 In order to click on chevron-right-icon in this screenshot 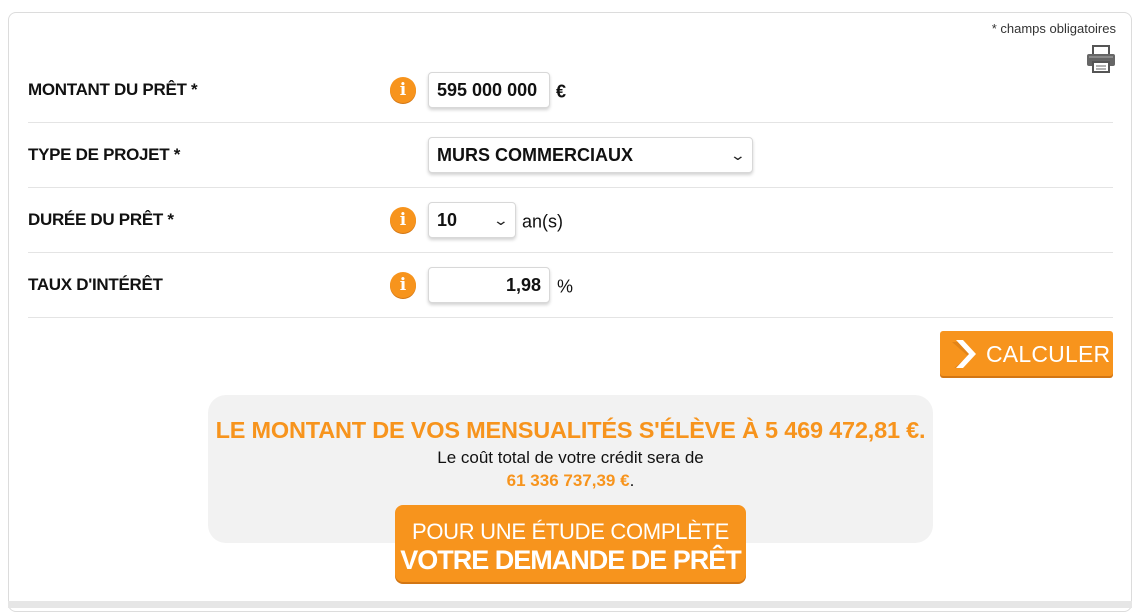, I will do `click(964, 354)`.